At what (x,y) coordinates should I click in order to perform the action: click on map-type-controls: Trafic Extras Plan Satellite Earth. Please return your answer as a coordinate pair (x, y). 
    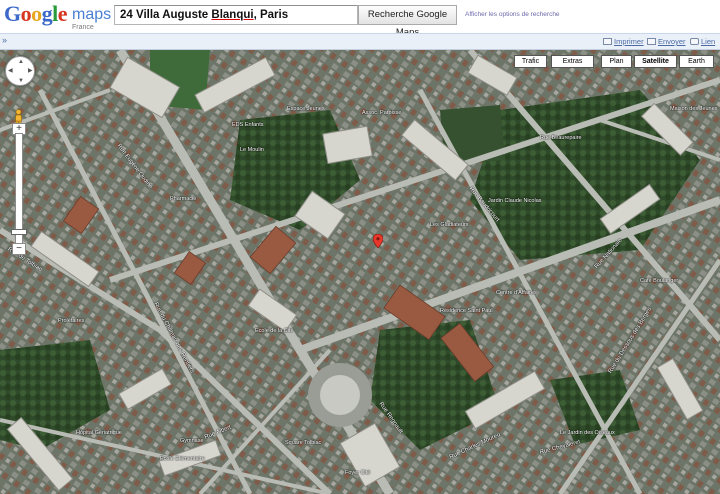
    Looking at the image, I should click on (614, 62).